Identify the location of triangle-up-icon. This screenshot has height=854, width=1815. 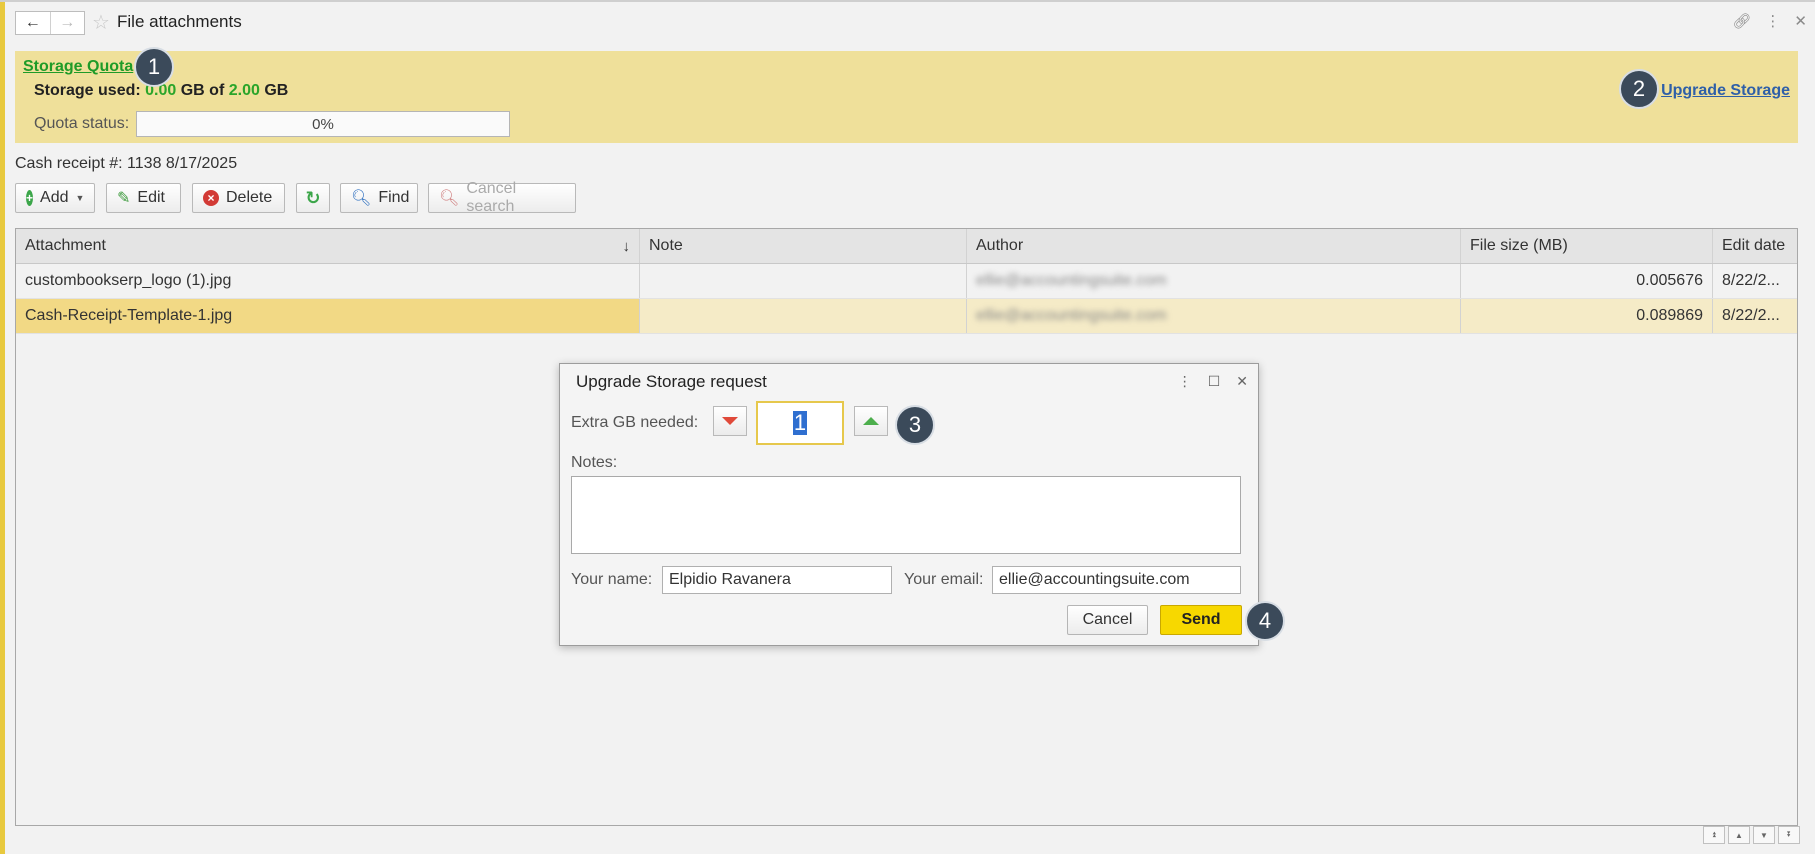
(871, 421).